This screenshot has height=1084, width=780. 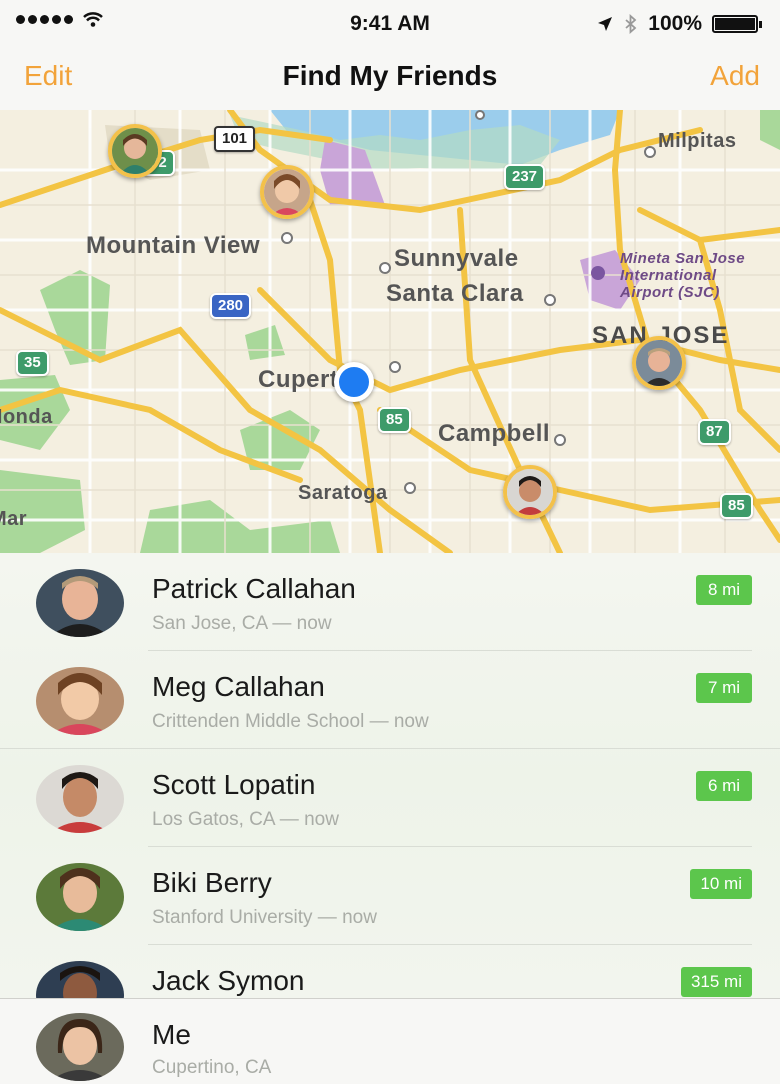 I want to click on friend-name: Meg Callahan, so click(x=238, y=686).